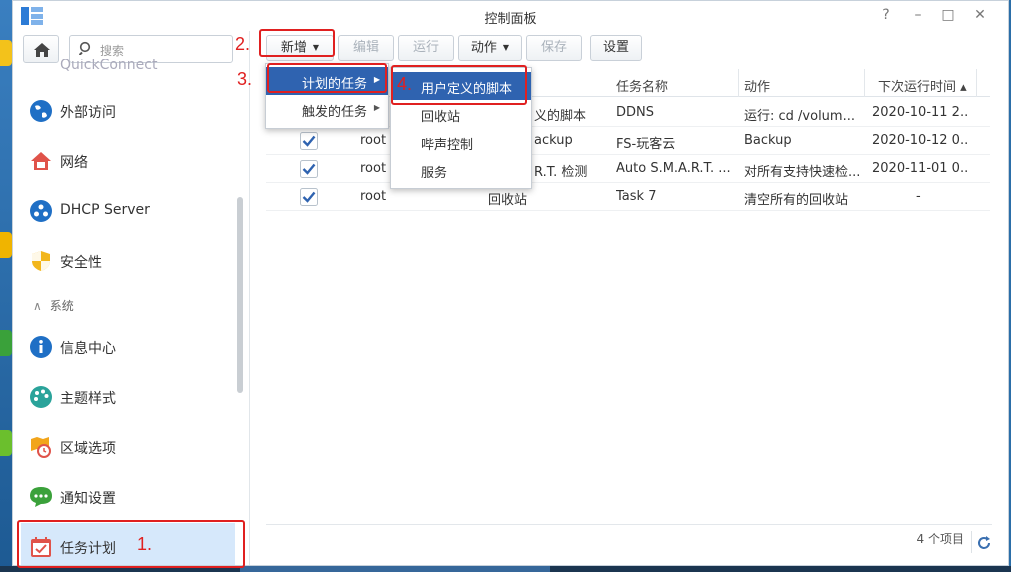 The image size is (1011, 572). Describe the element at coordinates (616, 48) in the screenshot. I see `settings-button: 设置` at that location.